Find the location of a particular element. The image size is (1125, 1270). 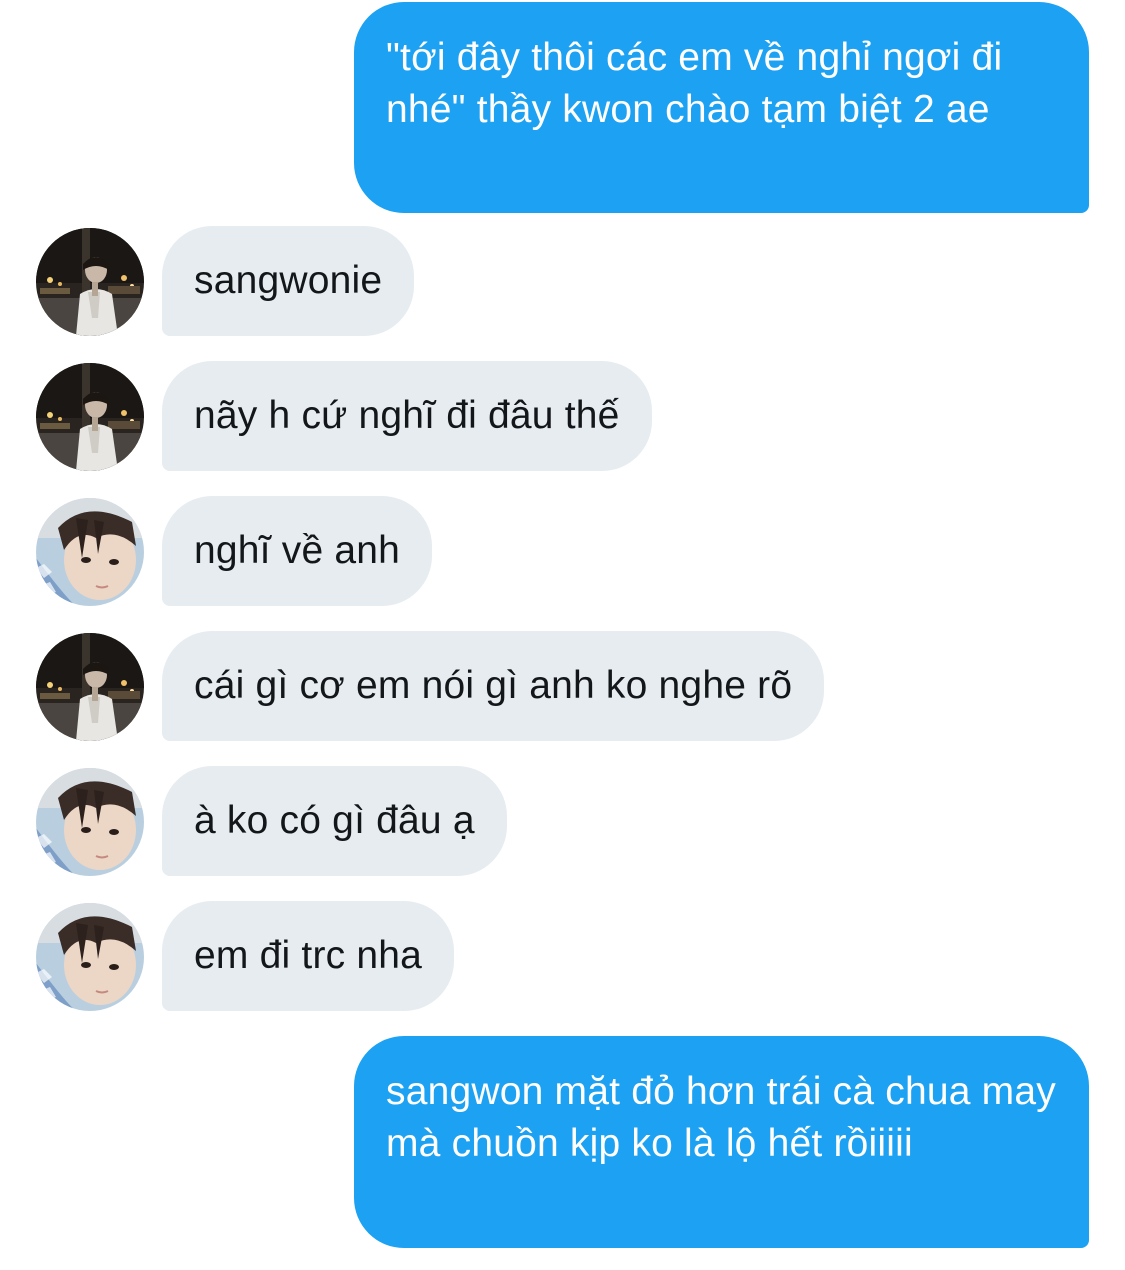

message-bubble-incoming: sangwonie is located at coordinates (288, 281).